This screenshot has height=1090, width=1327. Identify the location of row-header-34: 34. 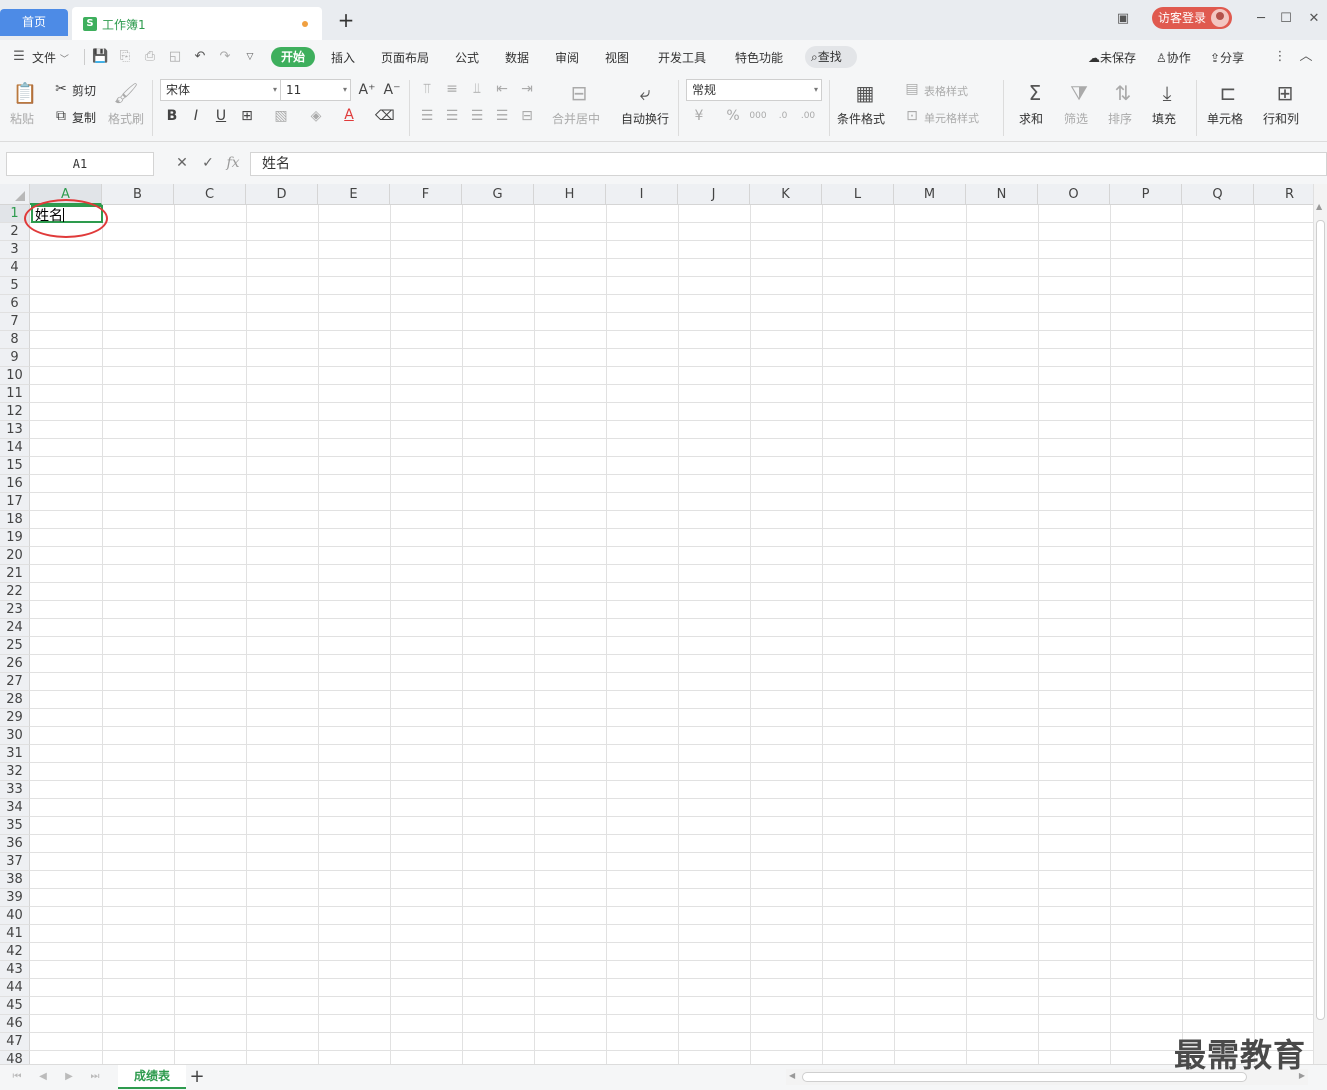
(15, 808).